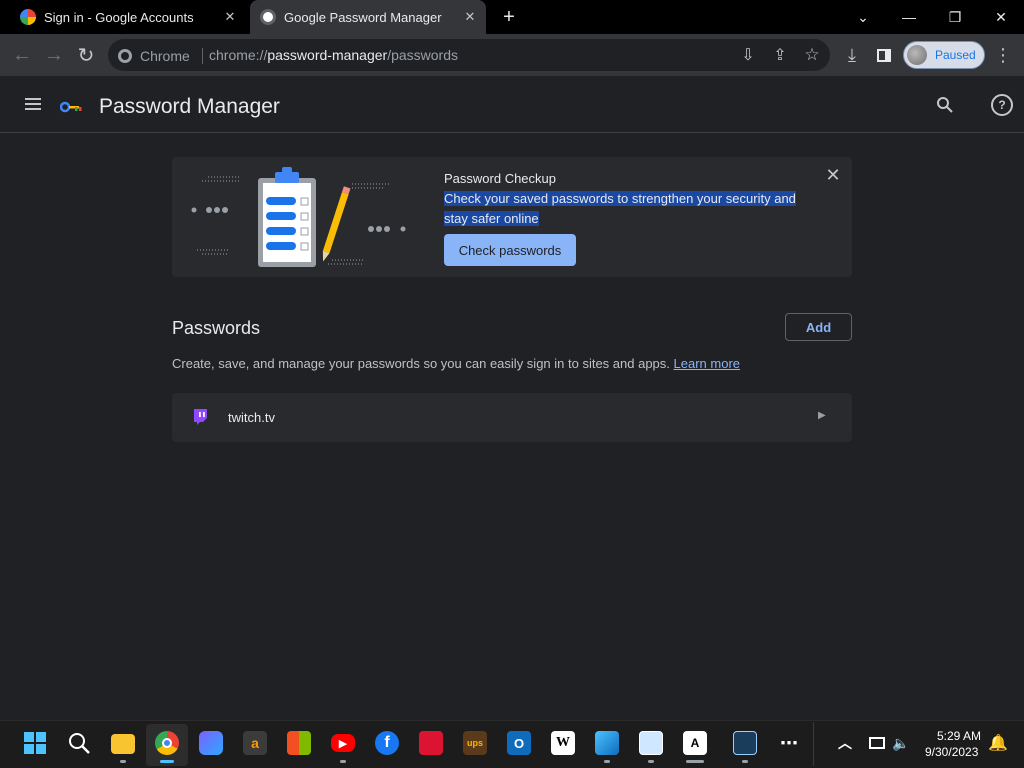 This screenshot has width=1024, height=768. What do you see at coordinates (251, 417) in the screenshot?
I see `password-site-name: twitch.tv` at bounding box center [251, 417].